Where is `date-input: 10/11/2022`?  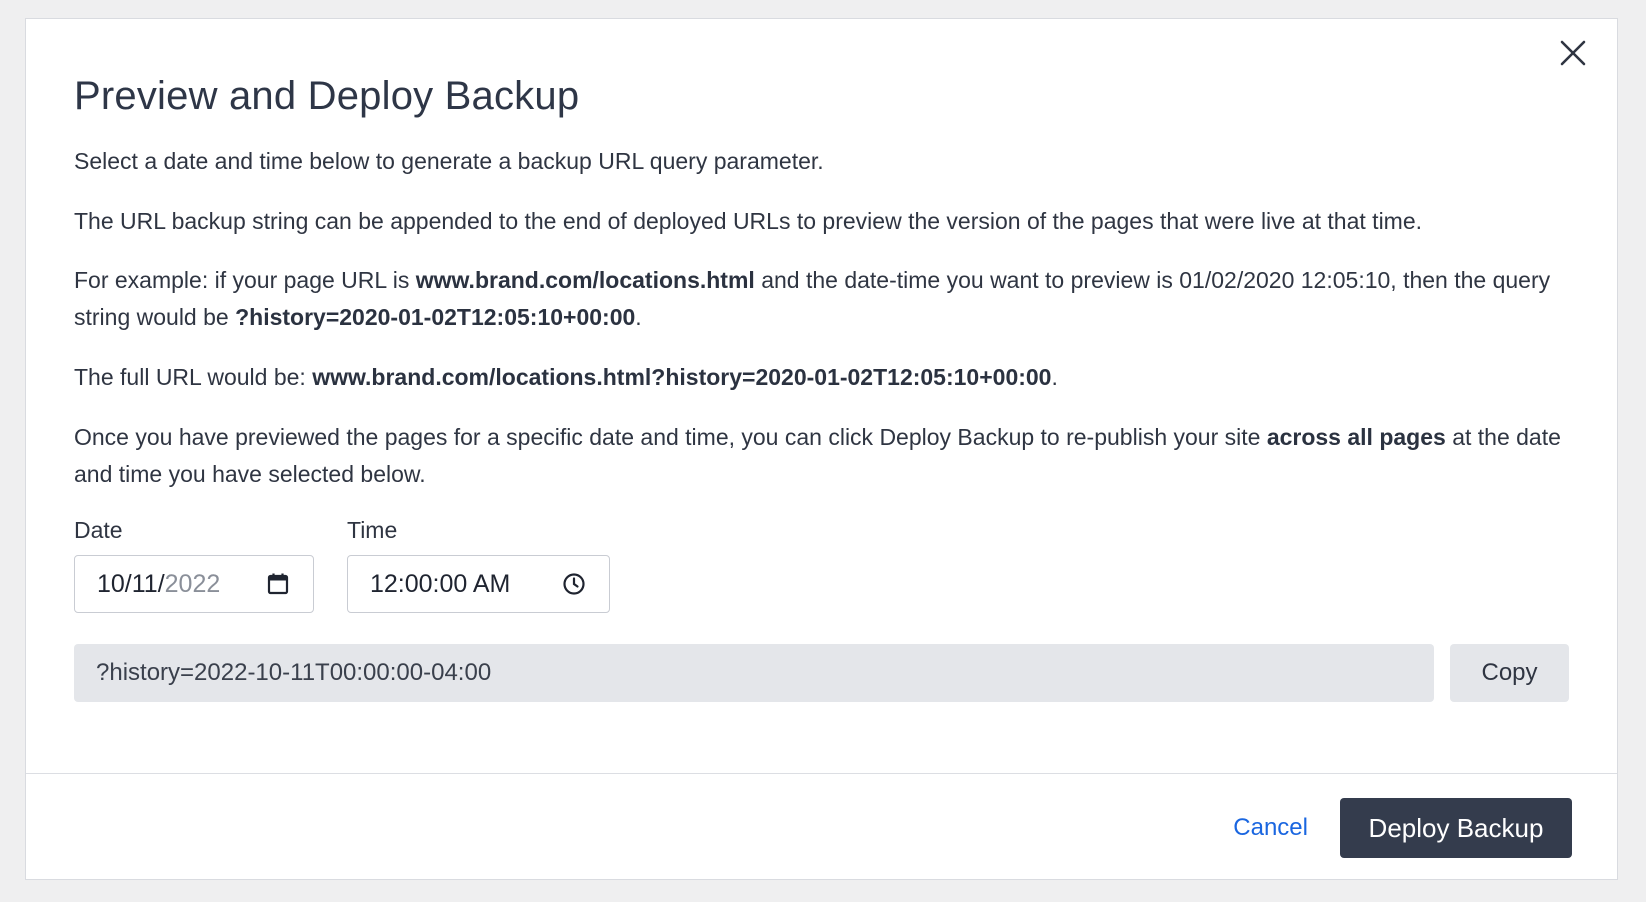
date-input: 10/11/2022 is located at coordinates (194, 584).